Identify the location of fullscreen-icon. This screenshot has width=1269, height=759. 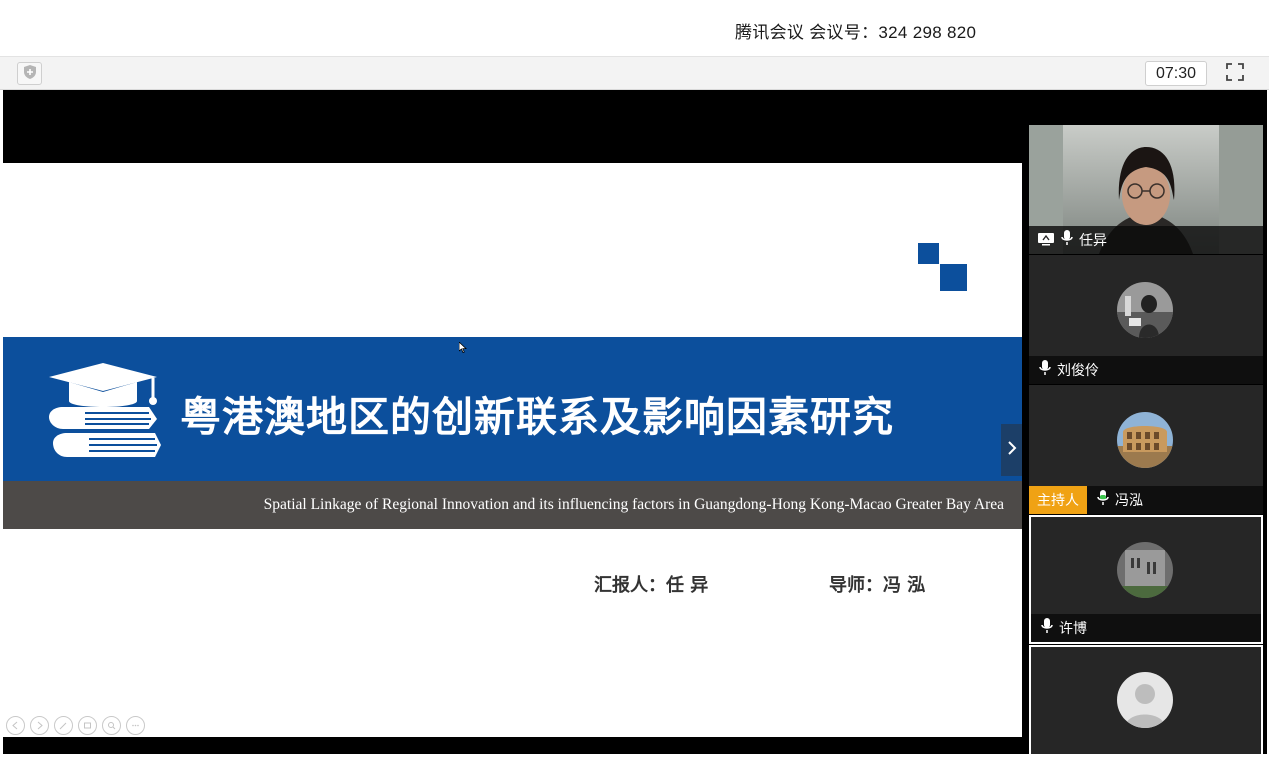
(1235, 74).